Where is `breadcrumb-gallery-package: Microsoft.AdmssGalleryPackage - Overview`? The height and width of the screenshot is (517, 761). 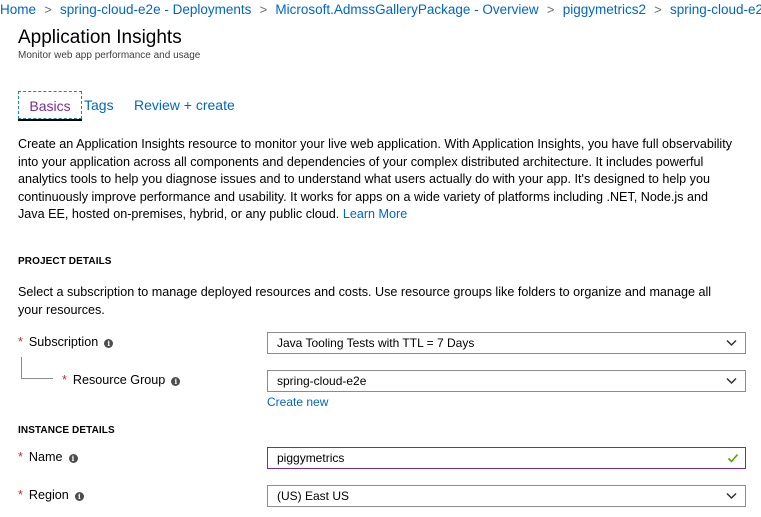 breadcrumb-gallery-package: Microsoft.AdmssGalleryPackage - Overview is located at coordinates (406, 9).